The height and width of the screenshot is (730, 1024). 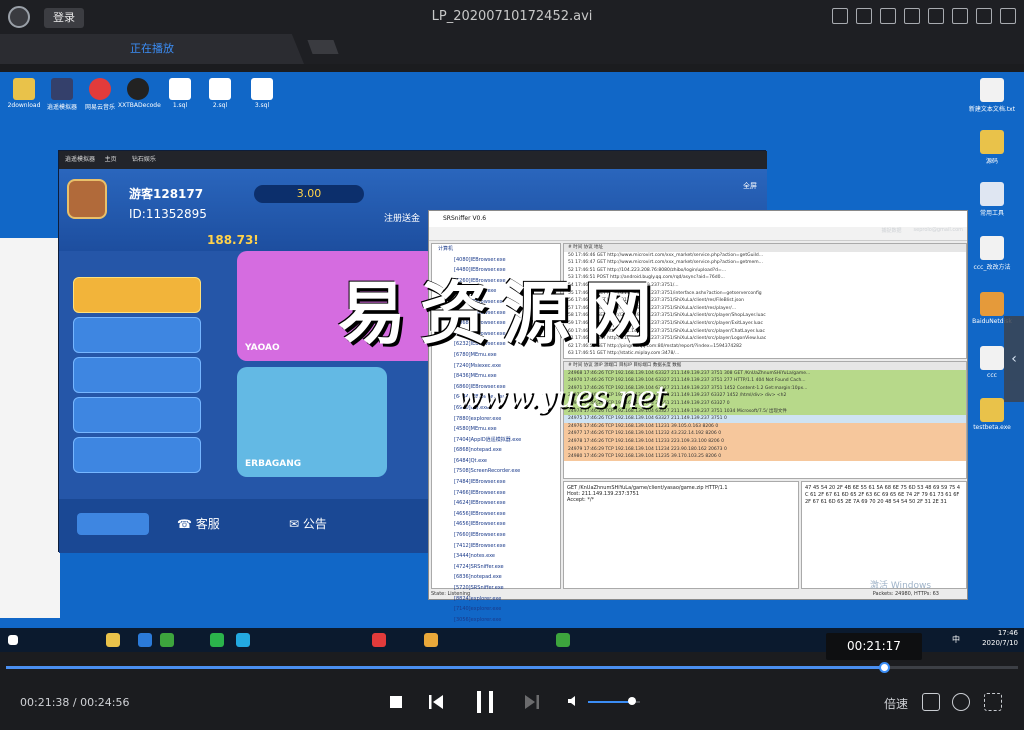 I want to click on process-item: [3444]notes.exe, so click(x=496, y=556).